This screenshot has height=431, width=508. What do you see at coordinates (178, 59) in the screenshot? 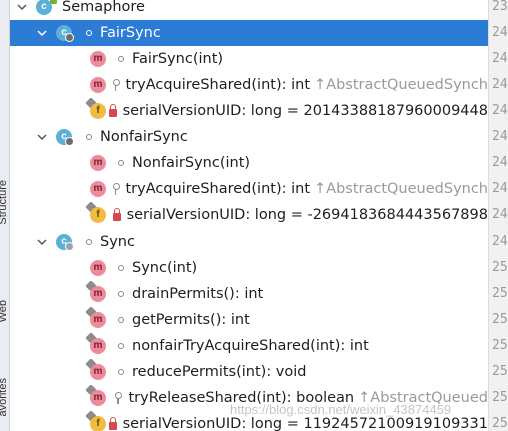
I see `tree-node-label: FairSync(int)` at bounding box center [178, 59].